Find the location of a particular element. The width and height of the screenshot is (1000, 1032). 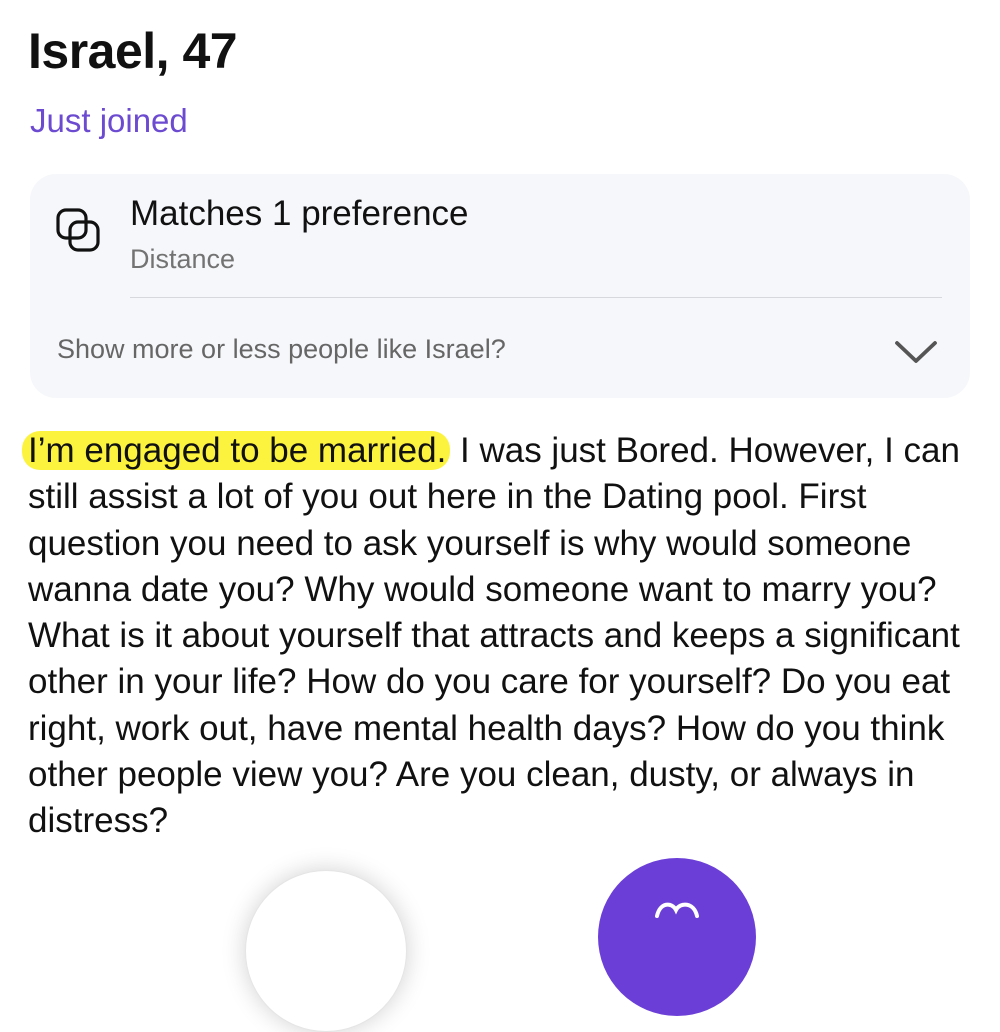

highlighted-text: I’m engaged to be married. is located at coordinates (236, 450).